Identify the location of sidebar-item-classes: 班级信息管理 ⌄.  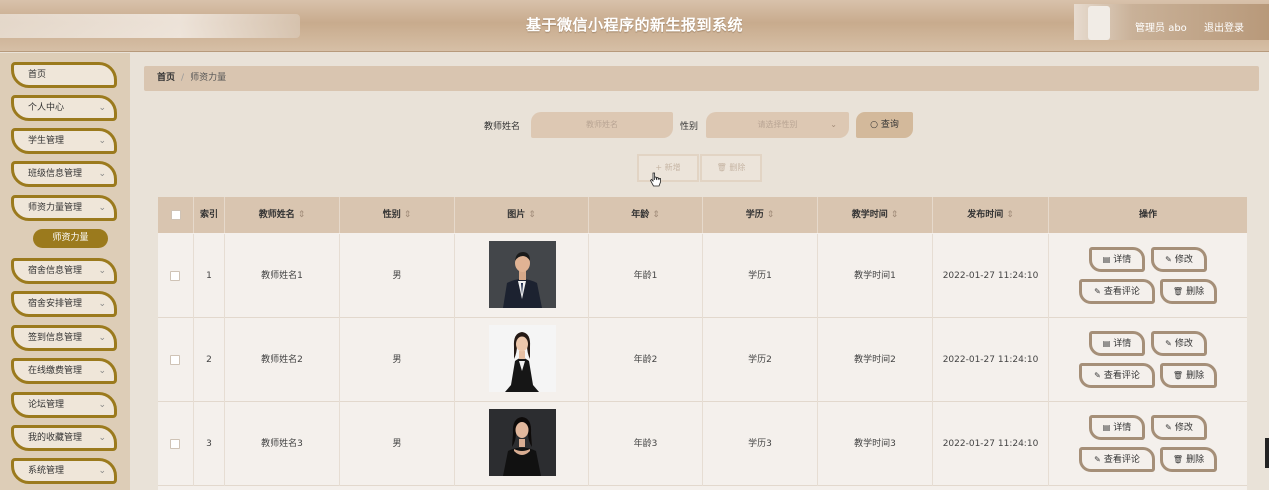
(64, 174).